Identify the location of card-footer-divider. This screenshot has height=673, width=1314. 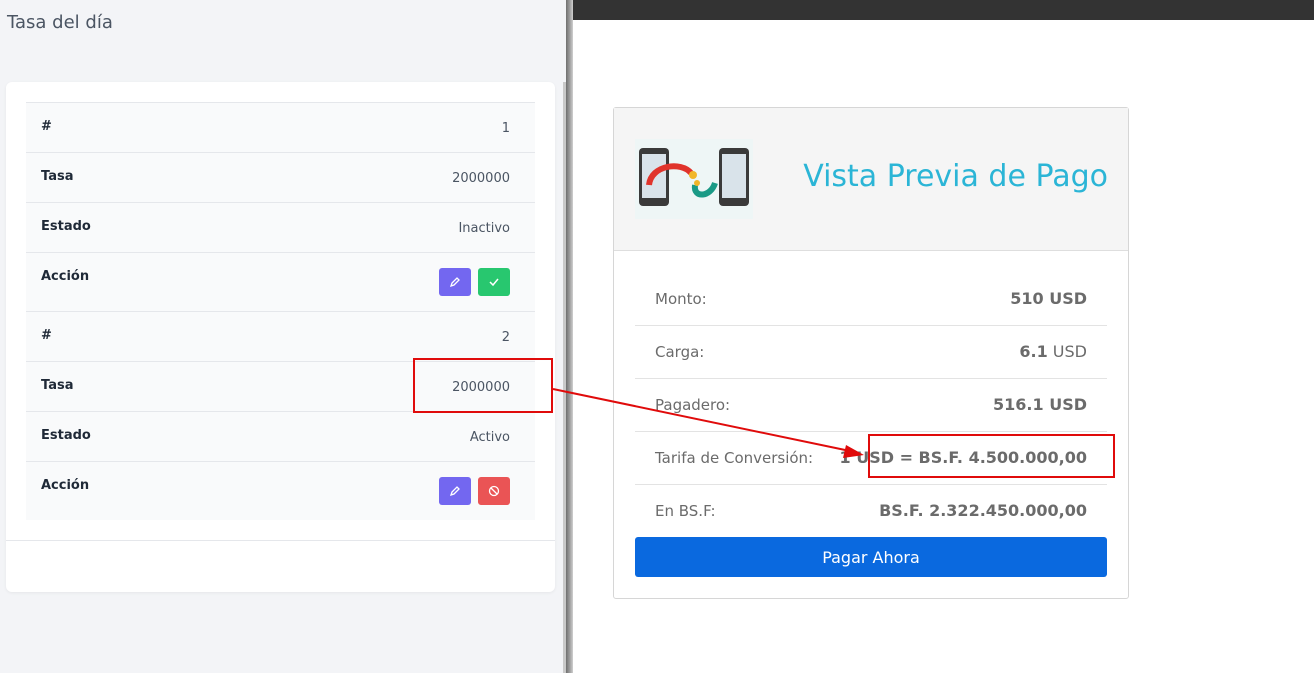
(280, 540).